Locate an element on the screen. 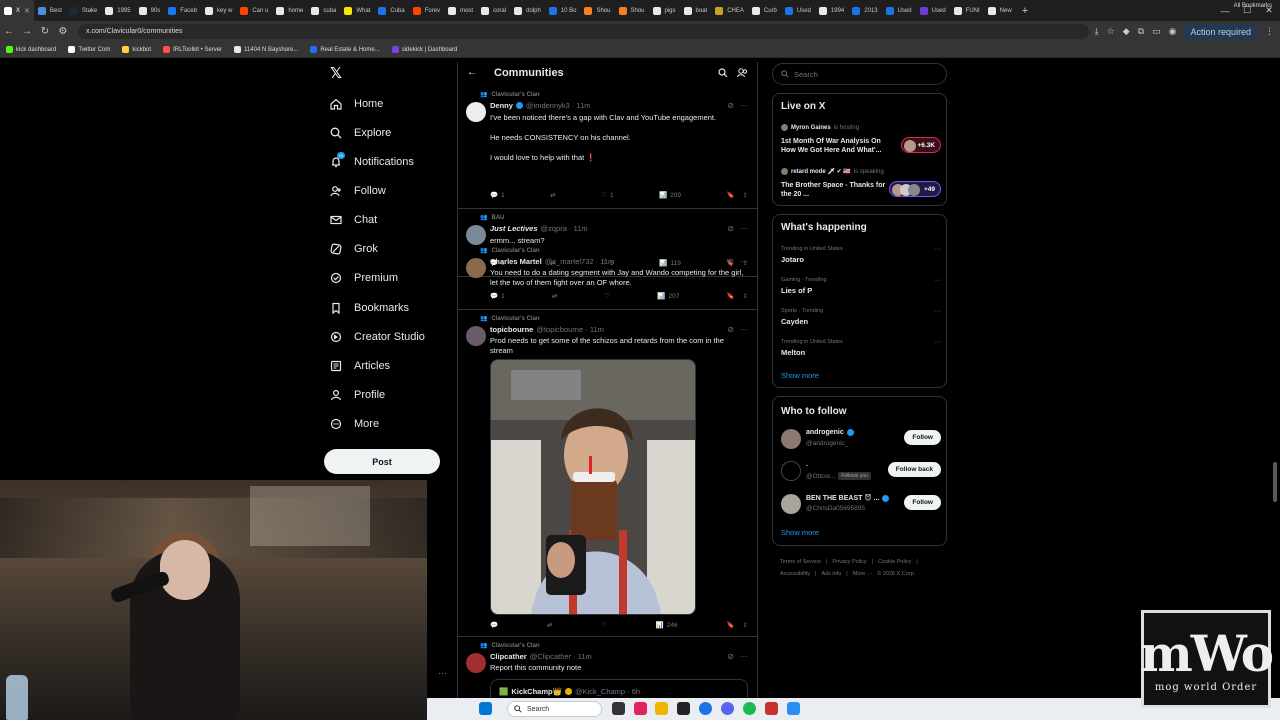  browser-tab: X ✕ is located at coordinates (17, 10).